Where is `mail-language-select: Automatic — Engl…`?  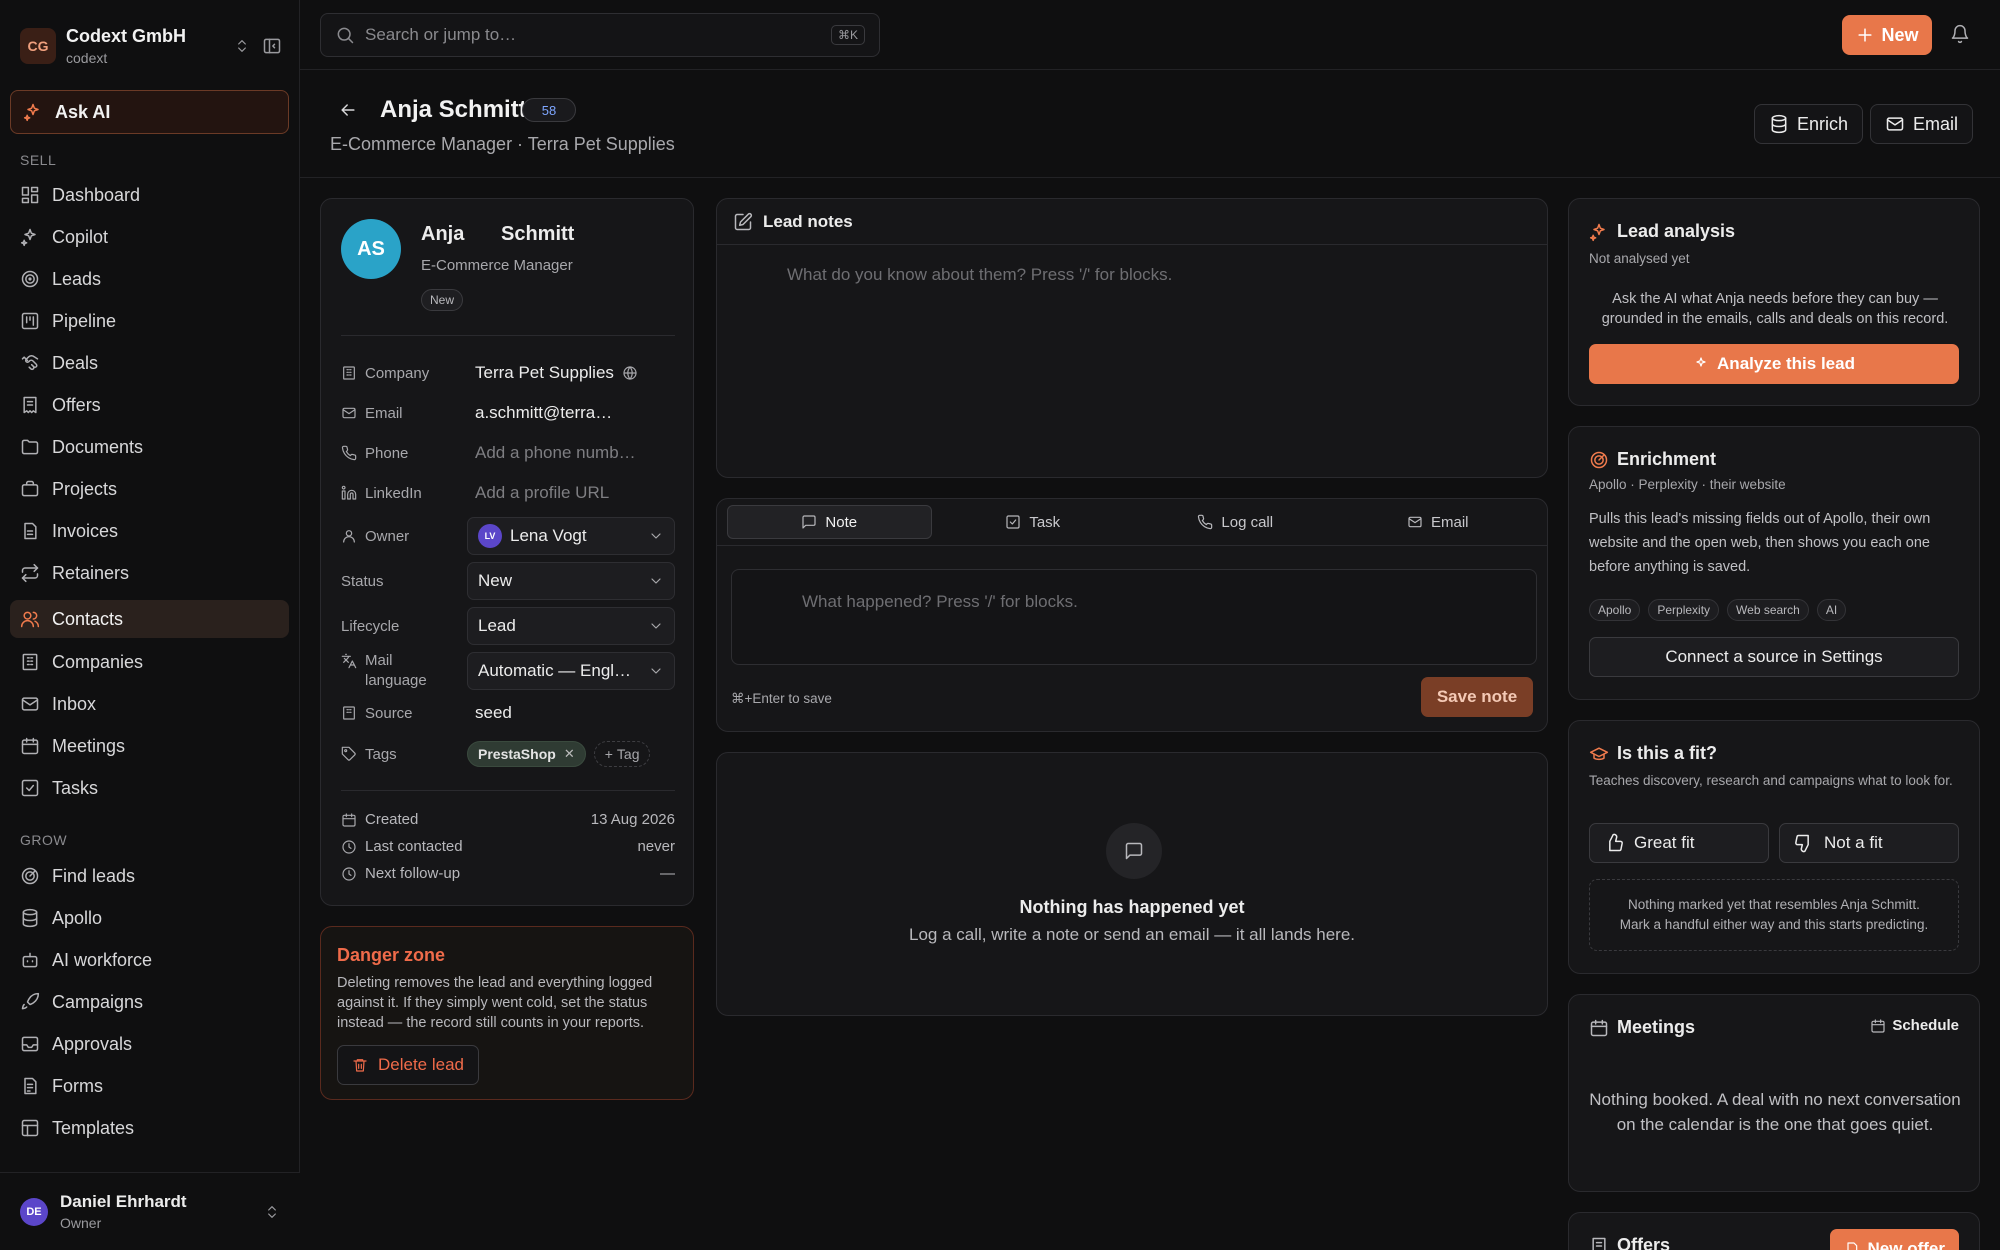
mail-language-select: Automatic — Engl… is located at coordinates (571, 671).